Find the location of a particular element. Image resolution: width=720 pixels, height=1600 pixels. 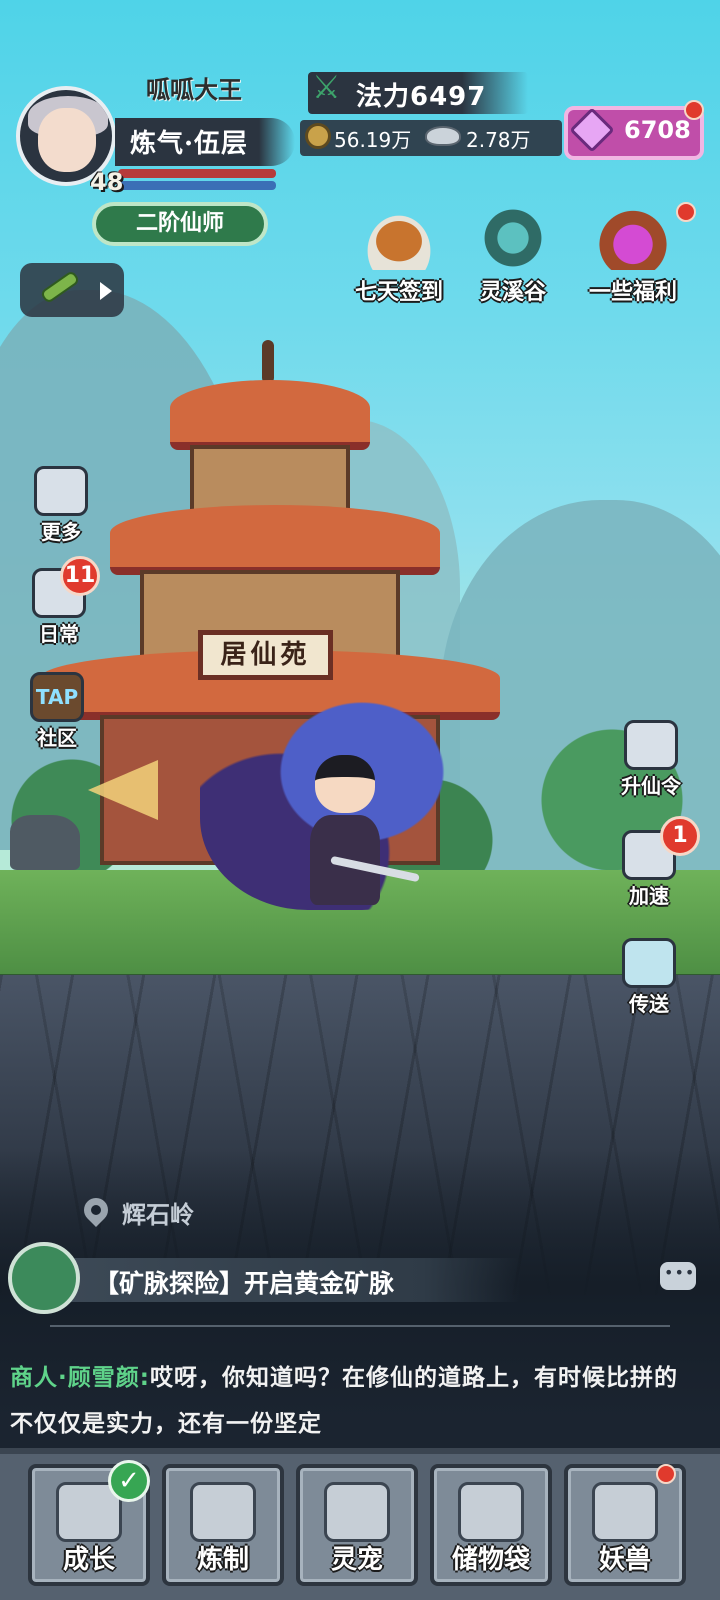

menu-community: TAP 社区 is located at coordinates (57, 711).